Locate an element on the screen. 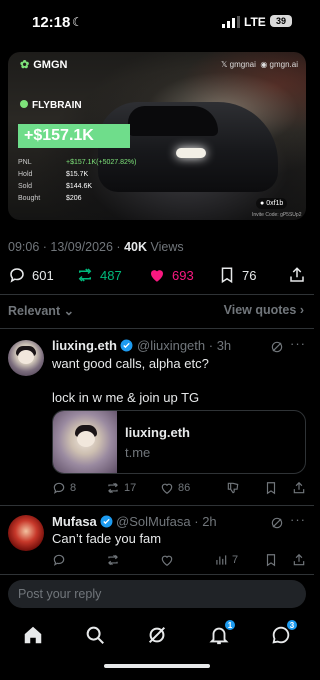  dislike-button is located at coordinates (235, 488).